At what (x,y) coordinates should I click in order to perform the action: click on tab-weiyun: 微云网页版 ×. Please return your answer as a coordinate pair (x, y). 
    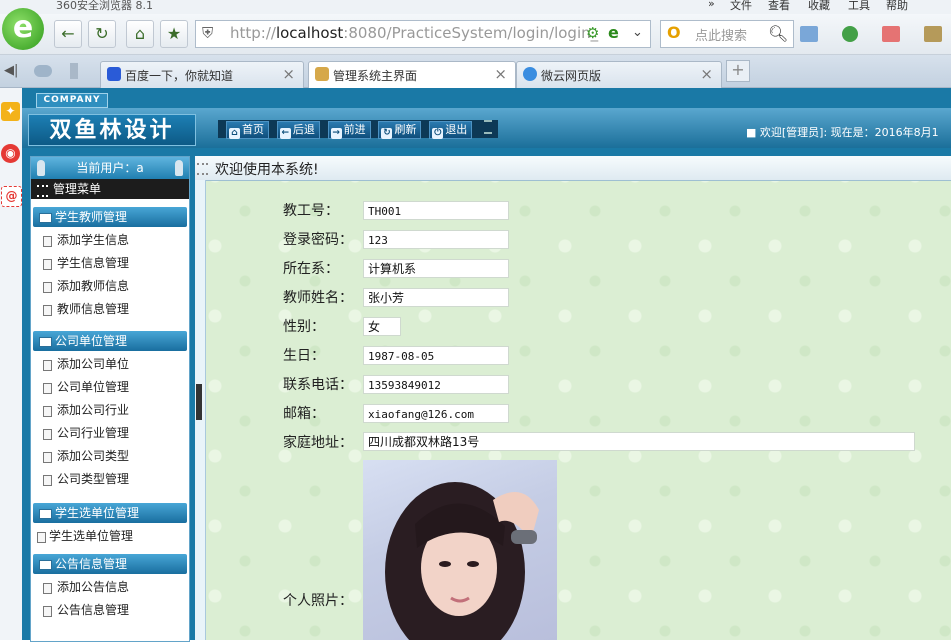
    Looking at the image, I should click on (619, 74).